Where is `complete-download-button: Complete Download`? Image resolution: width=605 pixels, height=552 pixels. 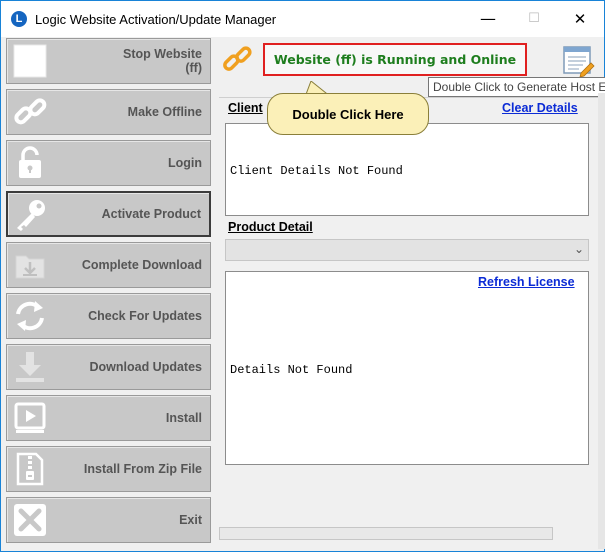
complete-download-button: Complete Download is located at coordinates (108, 265).